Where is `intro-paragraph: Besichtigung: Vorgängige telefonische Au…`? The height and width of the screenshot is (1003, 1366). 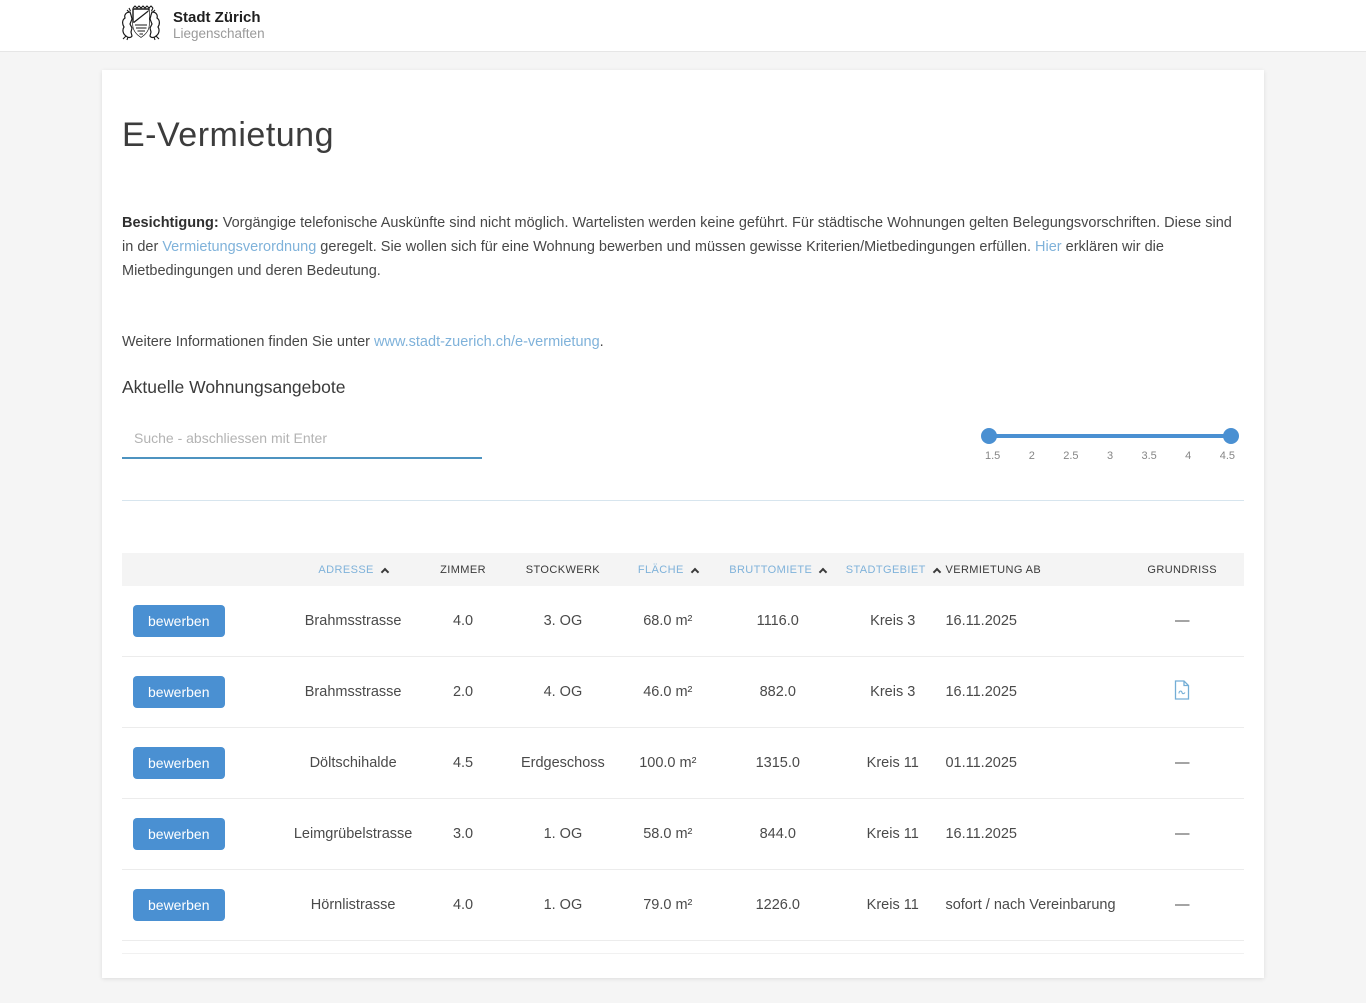 intro-paragraph: Besichtigung: Vorgängige telefonische Au… is located at coordinates (683, 247).